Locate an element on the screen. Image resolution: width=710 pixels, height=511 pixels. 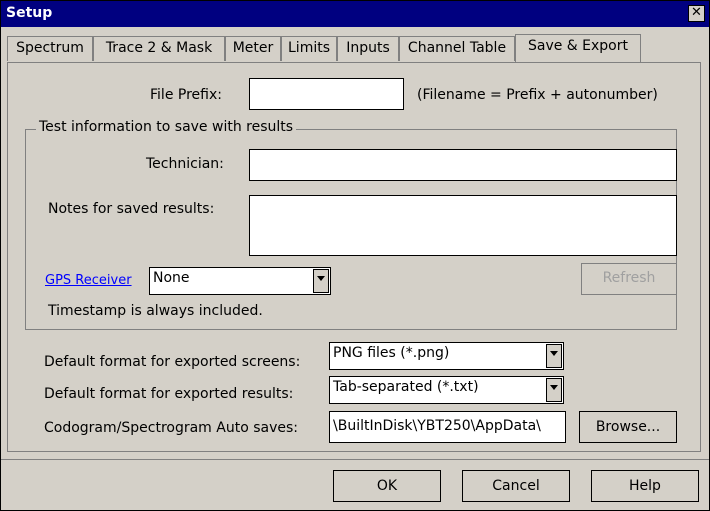
screens-format-select: PNG files (*.png) is located at coordinates (446, 356).